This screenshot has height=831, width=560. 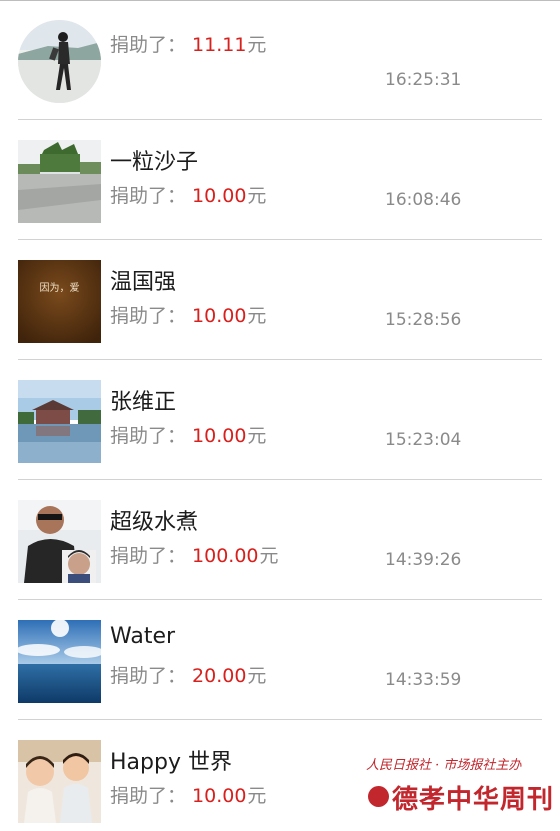 What do you see at coordinates (154, 522) in the screenshot?
I see `donor-name: 超级水煮` at bounding box center [154, 522].